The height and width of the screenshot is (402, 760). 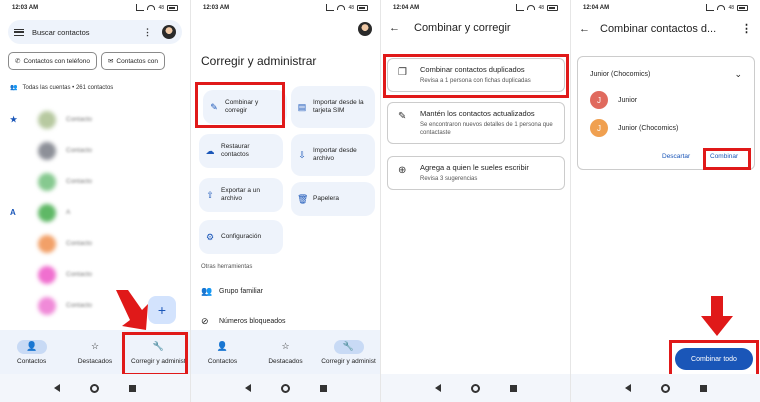 What do you see at coordinates (531, 7) in the screenshot?
I see `wifi-icon` at bounding box center [531, 7].